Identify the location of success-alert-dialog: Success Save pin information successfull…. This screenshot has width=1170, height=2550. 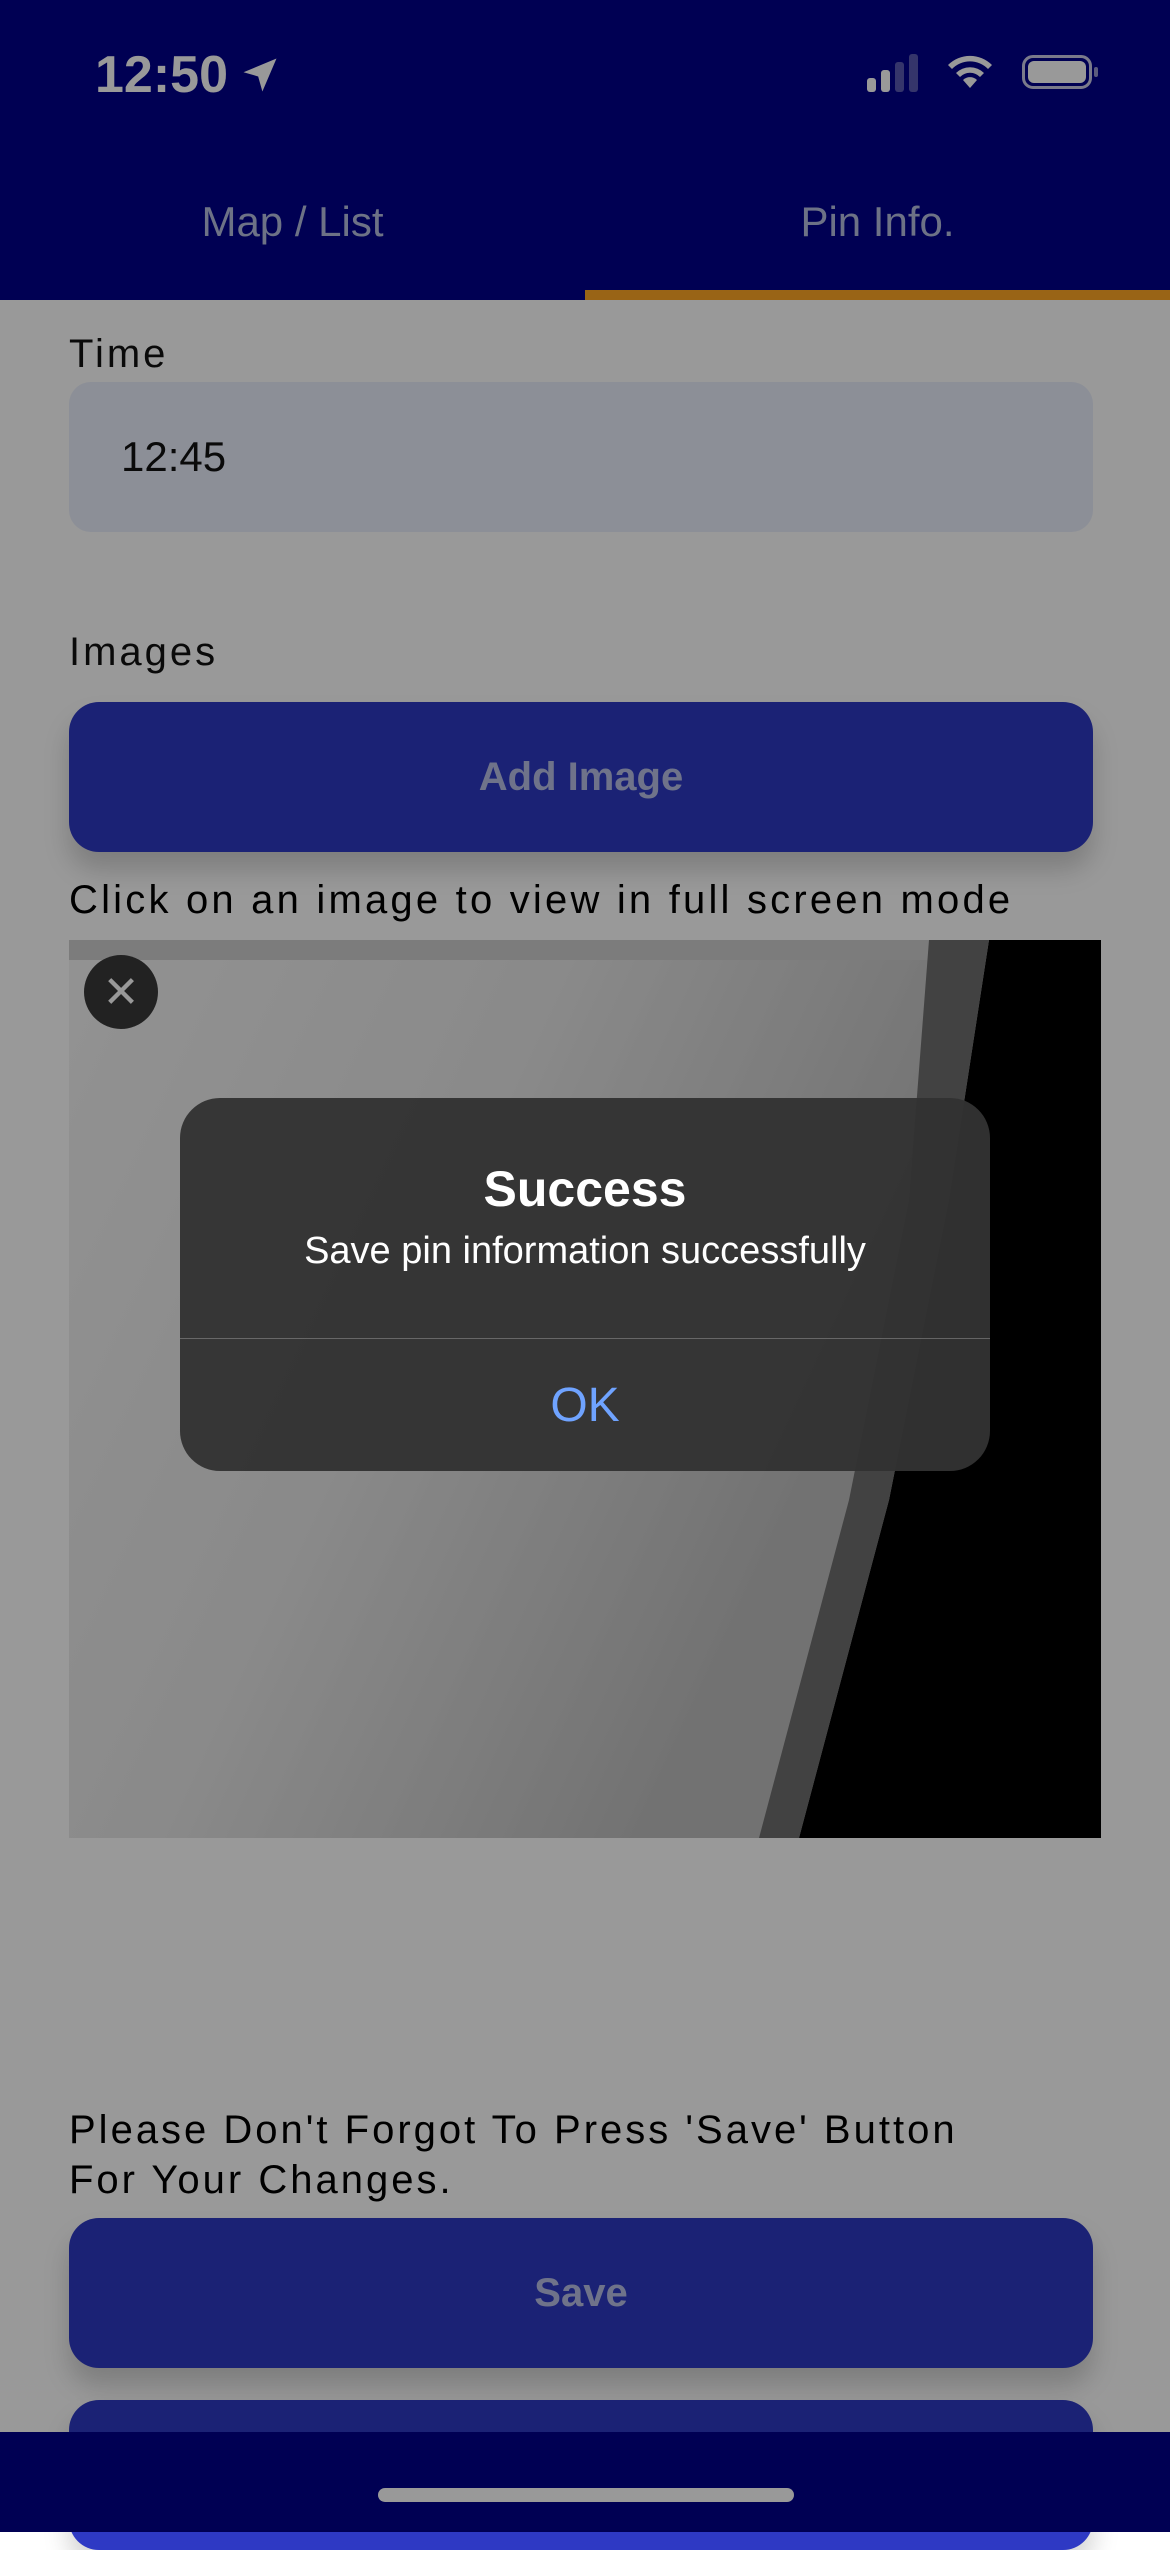
(585, 1284).